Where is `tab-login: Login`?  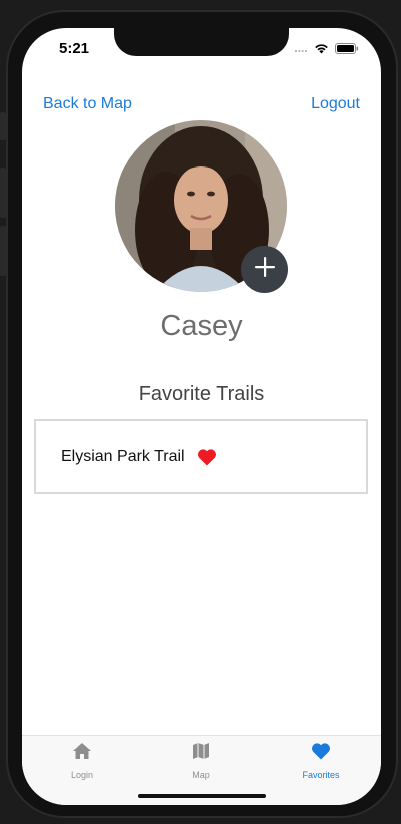 tab-login: Login is located at coordinates (82, 761).